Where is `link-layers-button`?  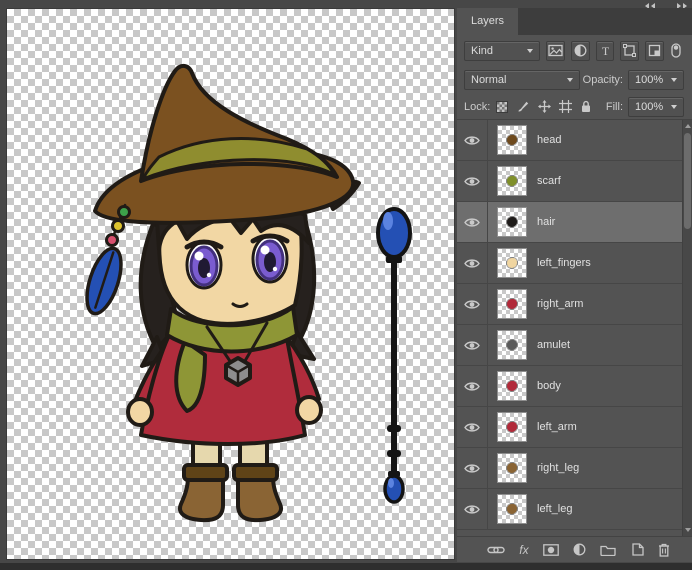
link-layers-button is located at coordinates (496, 550).